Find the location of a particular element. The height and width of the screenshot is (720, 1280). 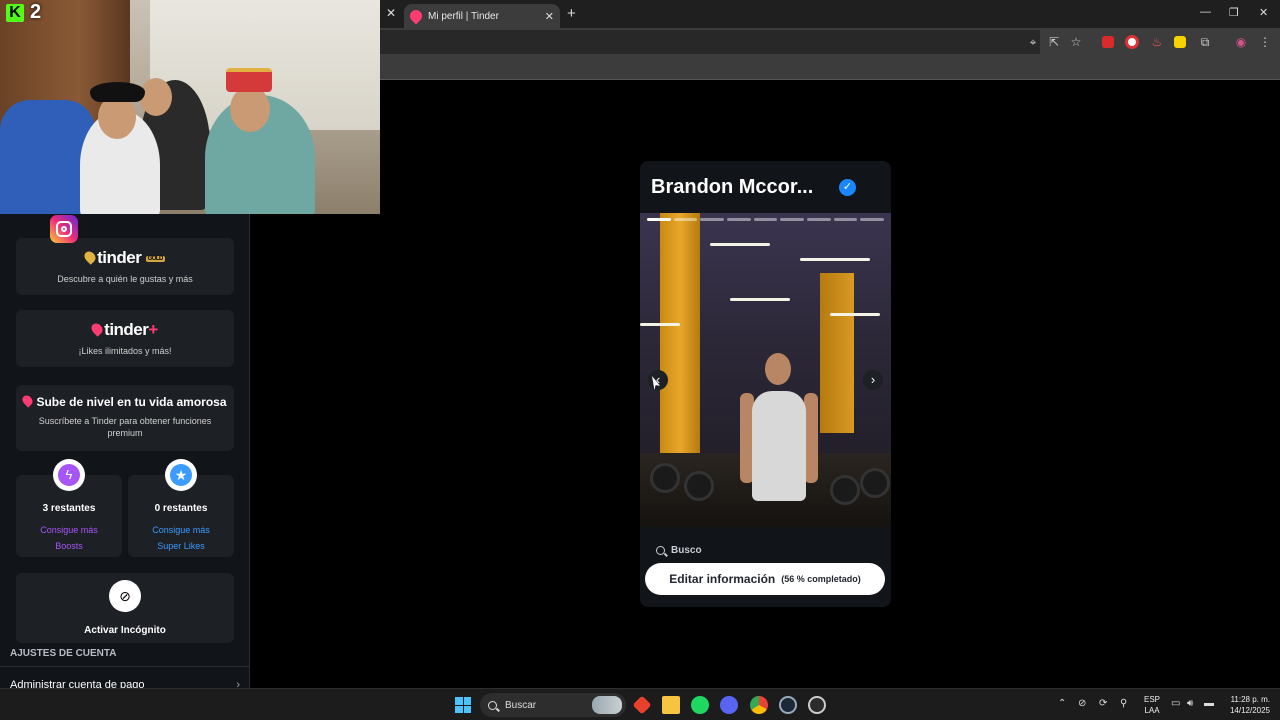

looking-for-row: Busco is located at coordinates (679, 550).